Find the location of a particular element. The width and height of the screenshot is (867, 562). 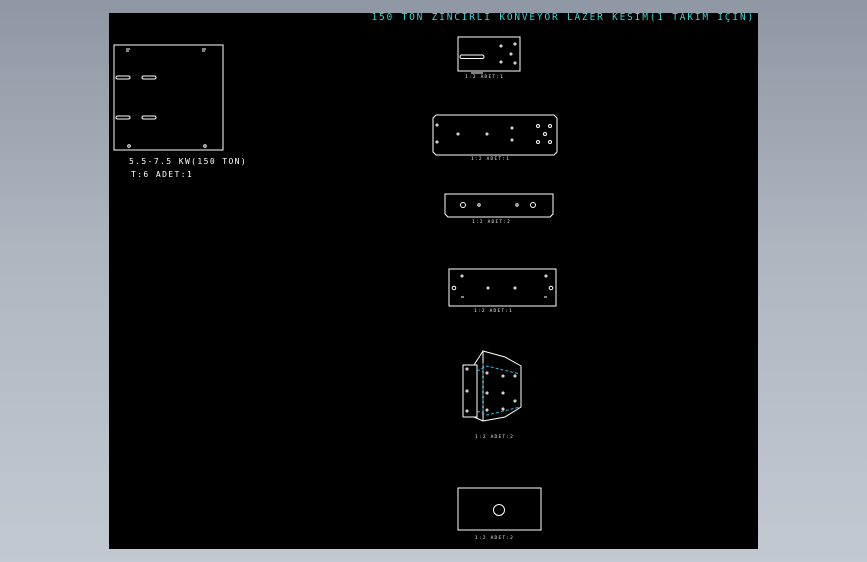

main-plate is located at coordinates (168, 97).